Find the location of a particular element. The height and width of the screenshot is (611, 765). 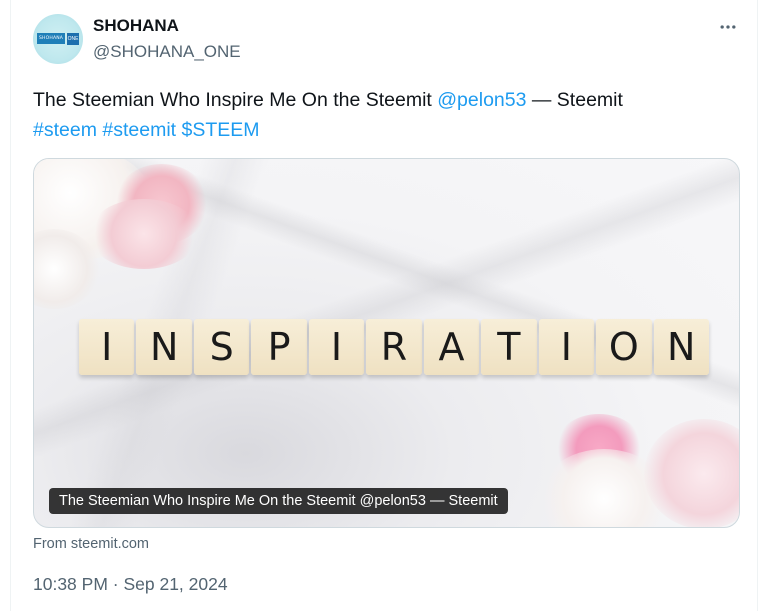

letter-tile: A is located at coordinates (451, 347).